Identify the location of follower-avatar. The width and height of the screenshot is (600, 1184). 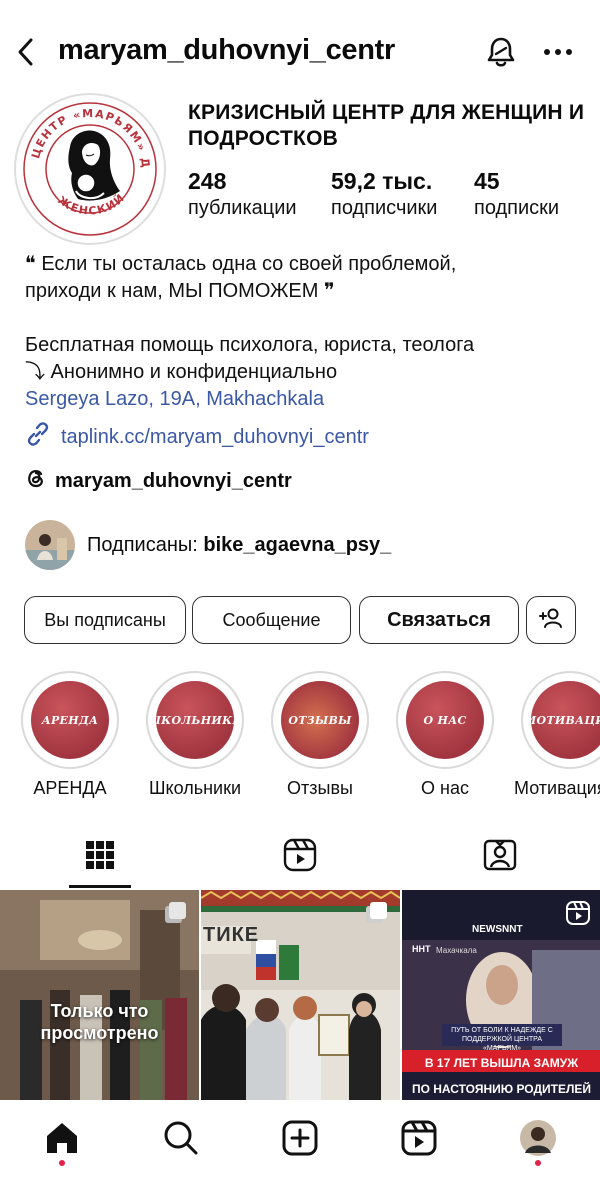
(50, 545).